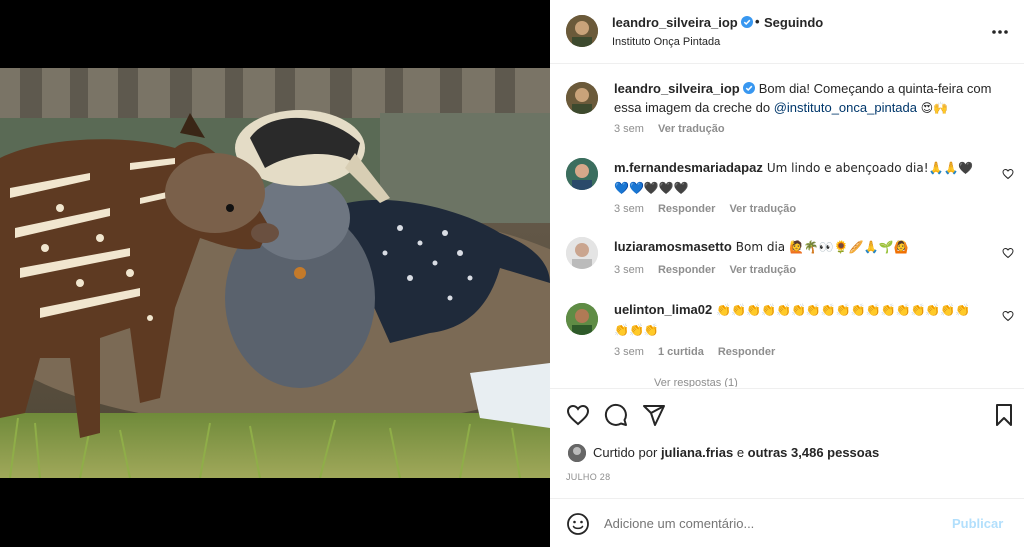 This screenshot has width=1024, height=547. I want to click on caption-mention: @instituto_onca_pintada, so click(845, 107).